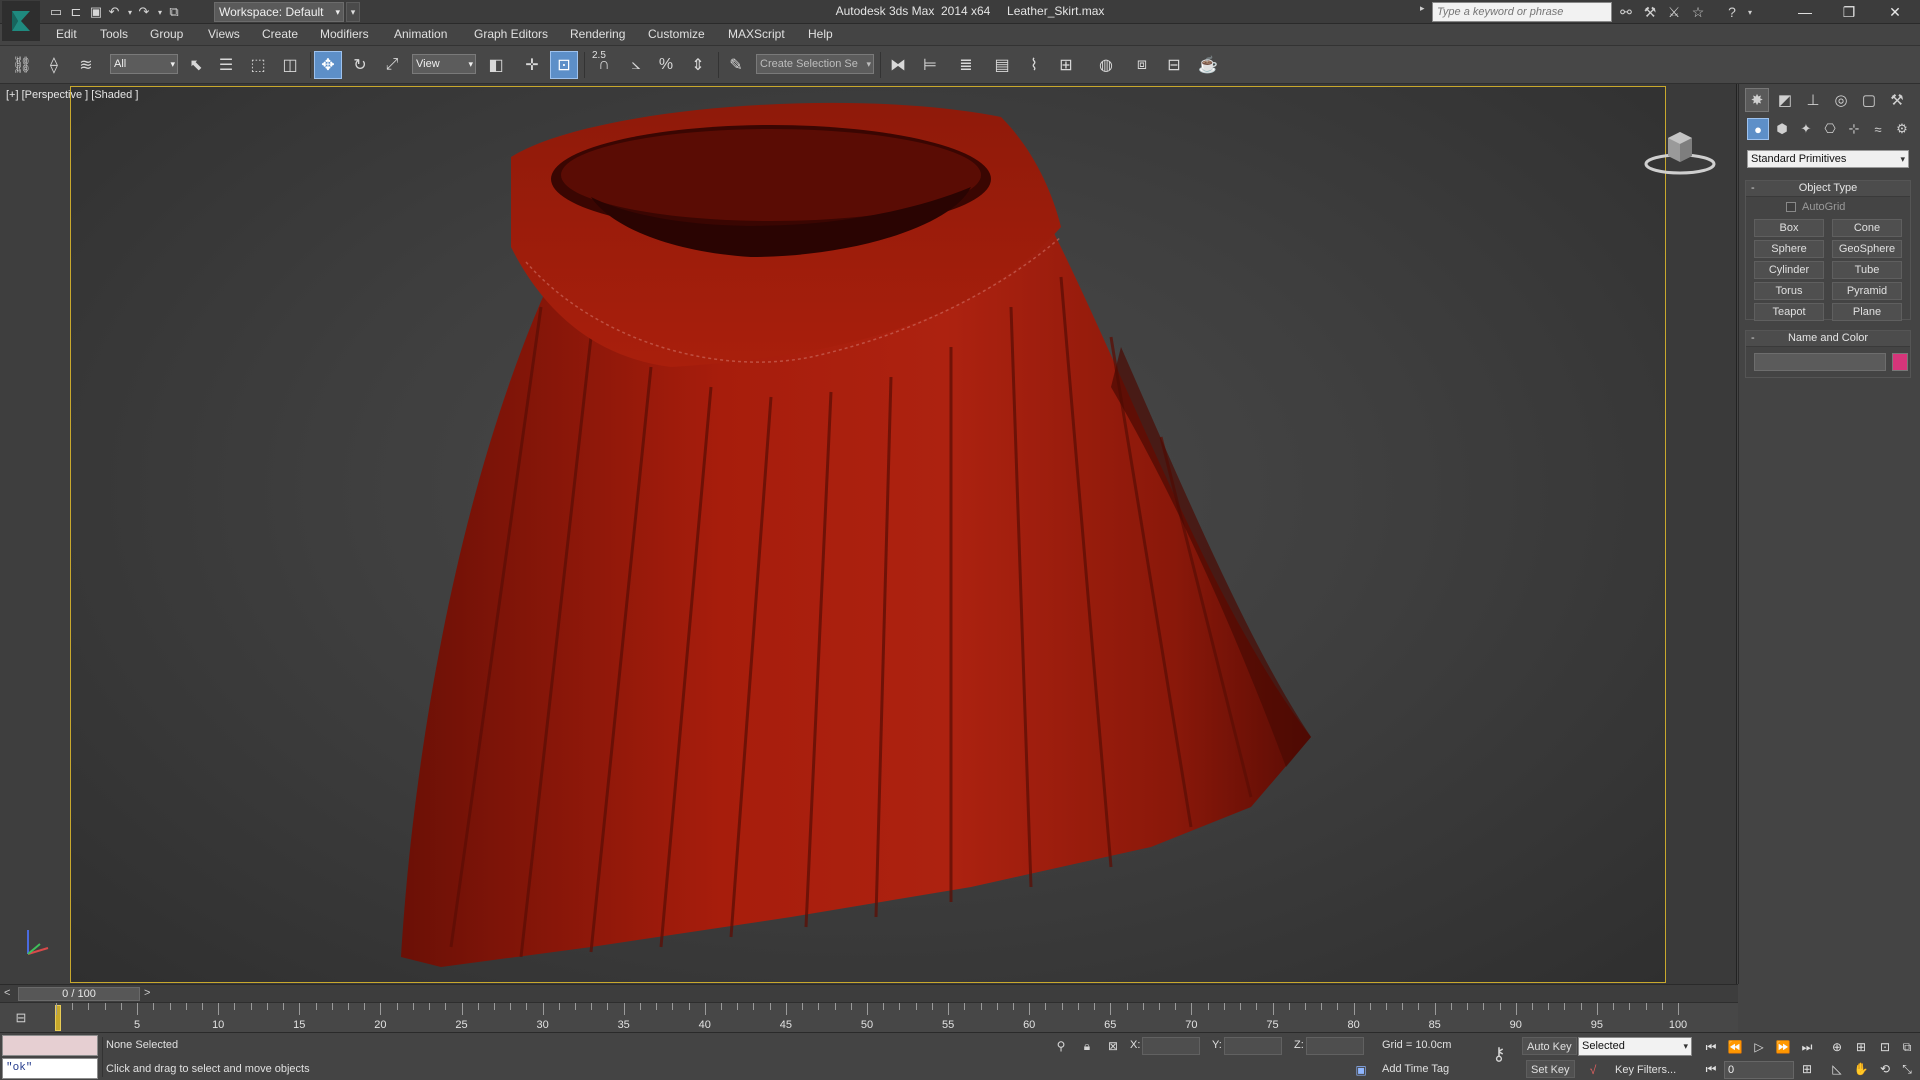 The width and height of the screenshot is (1920, 1080). Describe the element at coordinates (1034, 65) in the screenshot. I see `curve-editor-icon: ⌇` at that location.